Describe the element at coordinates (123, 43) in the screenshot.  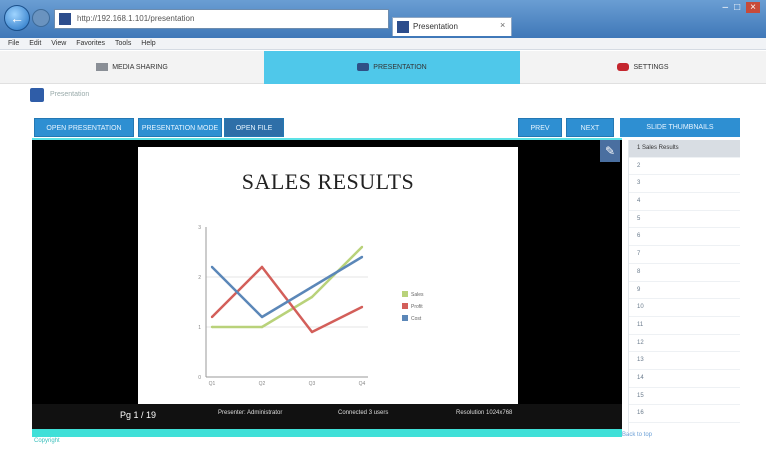
I see `menu-tools: Tools` at that location.